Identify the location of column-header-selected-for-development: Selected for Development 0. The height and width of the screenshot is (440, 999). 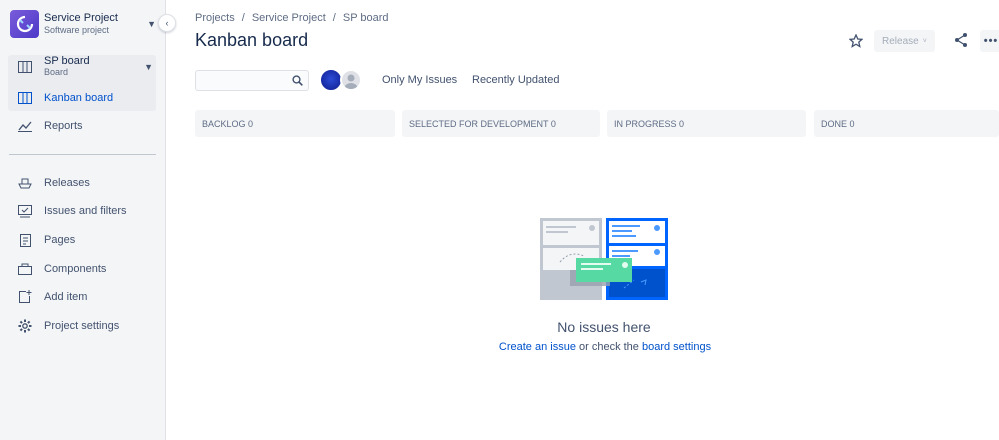
(501, 123).